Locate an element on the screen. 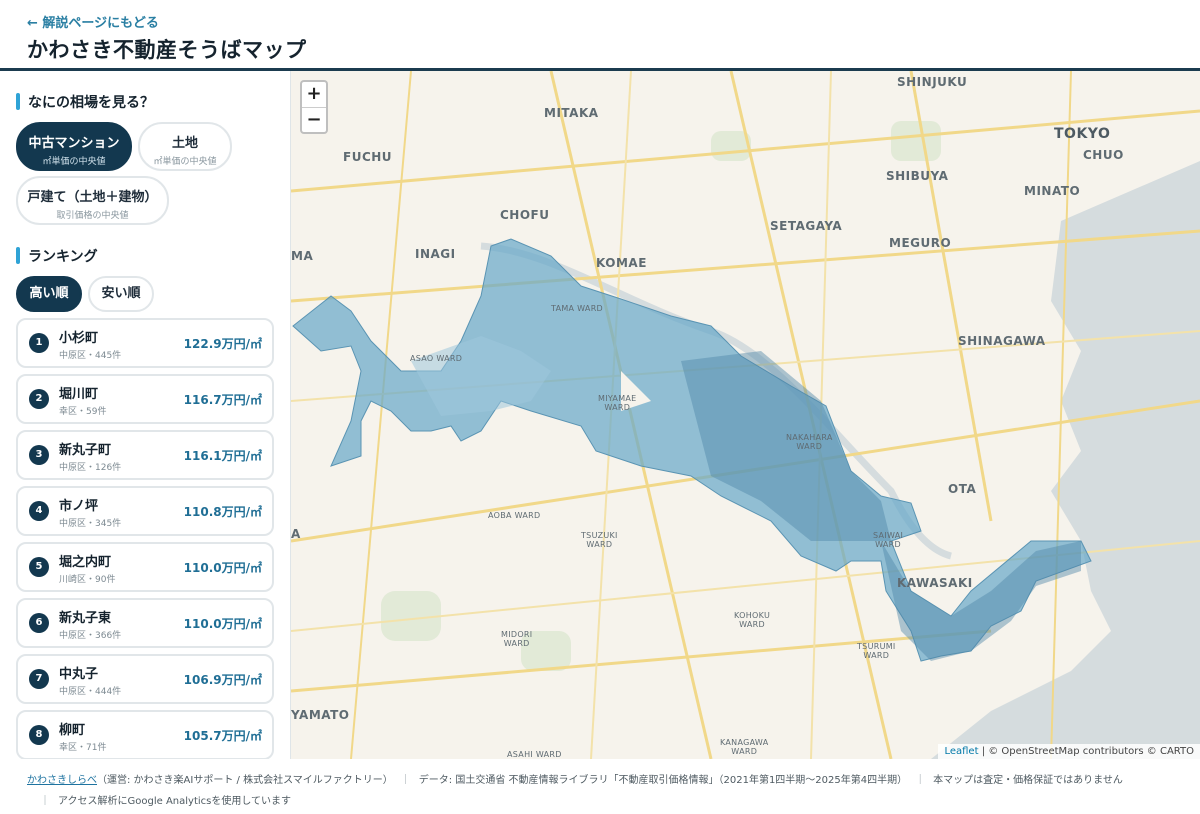 The width and height of the screenshot is (1200, 814). rank-number: 7 is located at coordinates (39, 679).